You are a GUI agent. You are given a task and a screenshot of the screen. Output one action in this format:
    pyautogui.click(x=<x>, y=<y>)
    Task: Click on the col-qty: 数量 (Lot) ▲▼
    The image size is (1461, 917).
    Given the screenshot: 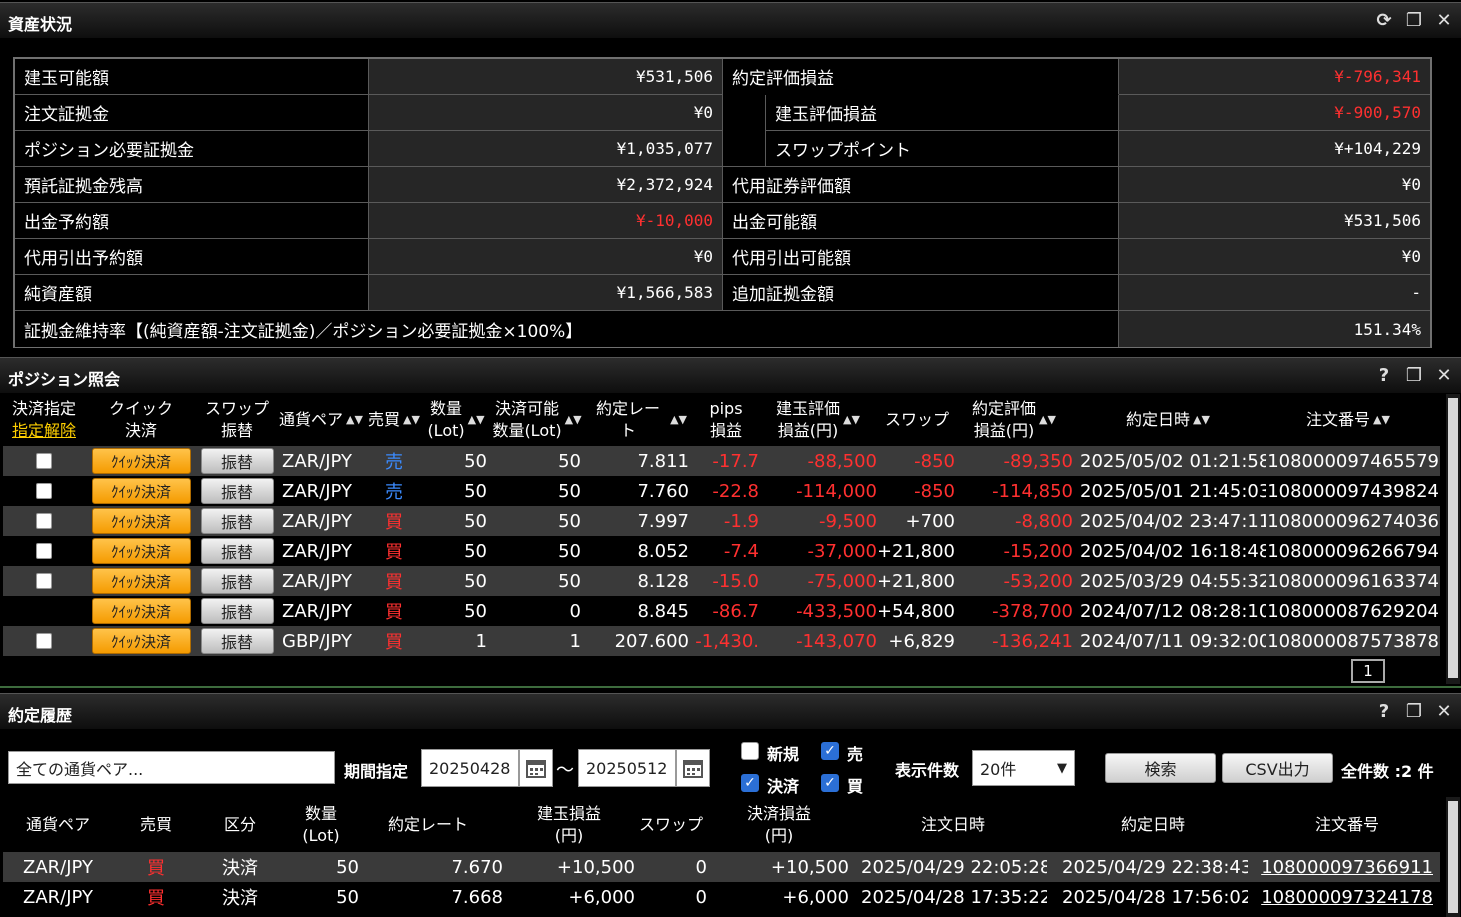 What is the action you would take?
    pyautogui.click(x=456, y=420)
    